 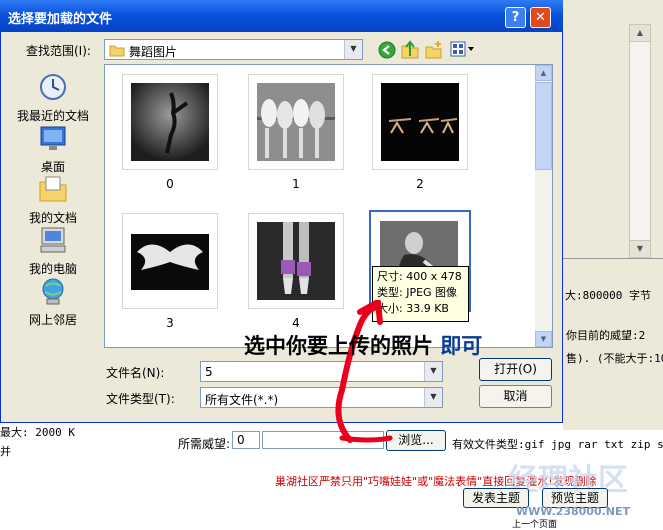 What do you see at coordinates (640, 141) in the screenshot?
I see `background-textarea-scrollbar: ▲ ▼` at bounding box center [640, 141].